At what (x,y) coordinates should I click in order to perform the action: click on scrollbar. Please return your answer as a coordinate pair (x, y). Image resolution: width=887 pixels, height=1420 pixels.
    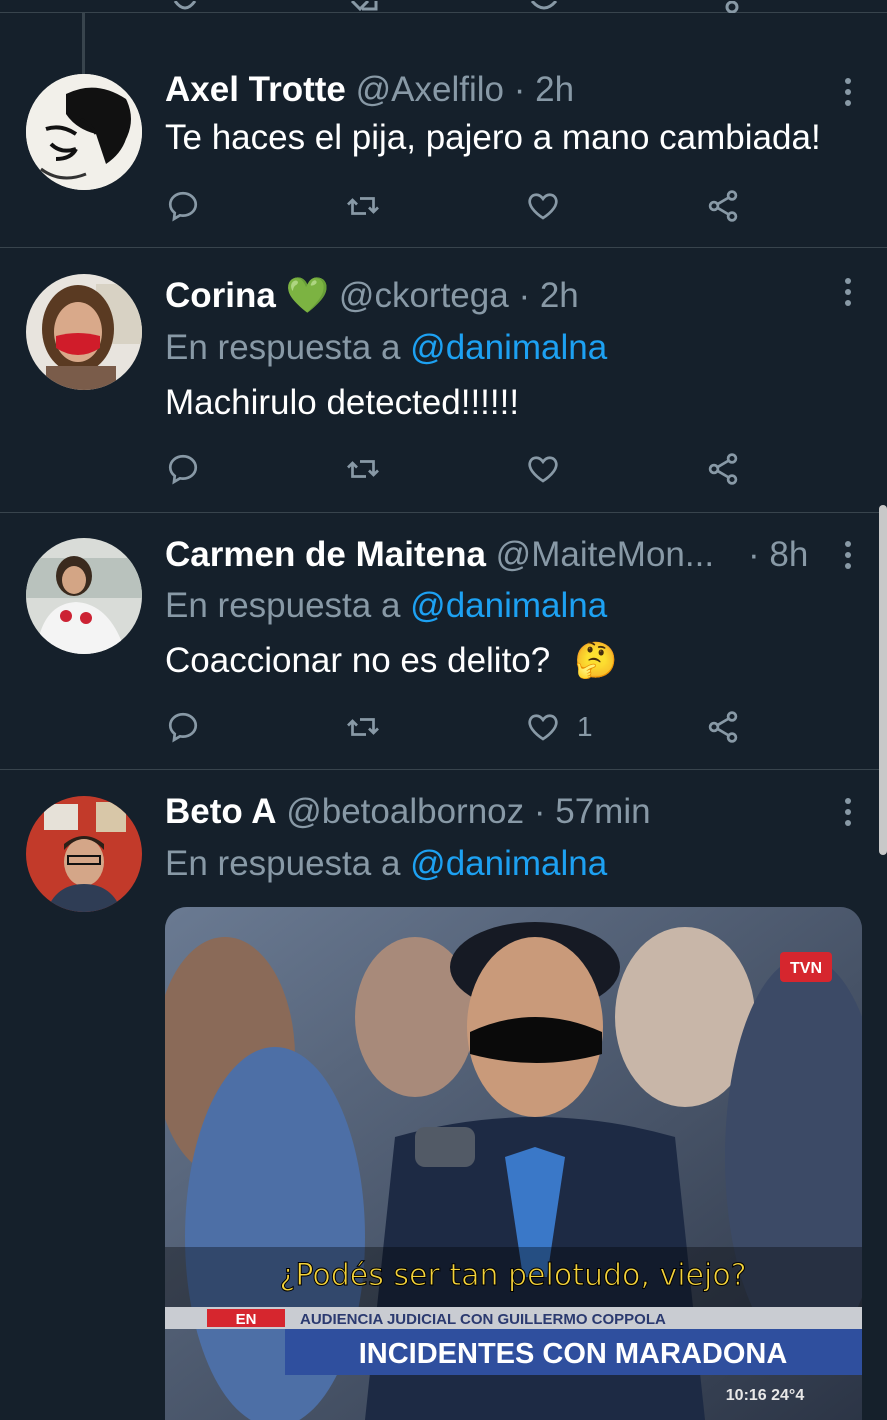
    Looking at the image, I should click on (883, 680).